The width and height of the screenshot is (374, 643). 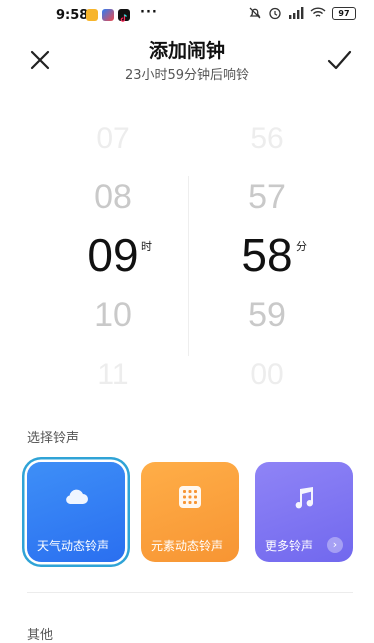 What do you see at coordinates (187, 75) in the screenshot?
I see `ring-countdown-subtitle: 23小时59分钟后响铃` at bounding box center [187, 75].